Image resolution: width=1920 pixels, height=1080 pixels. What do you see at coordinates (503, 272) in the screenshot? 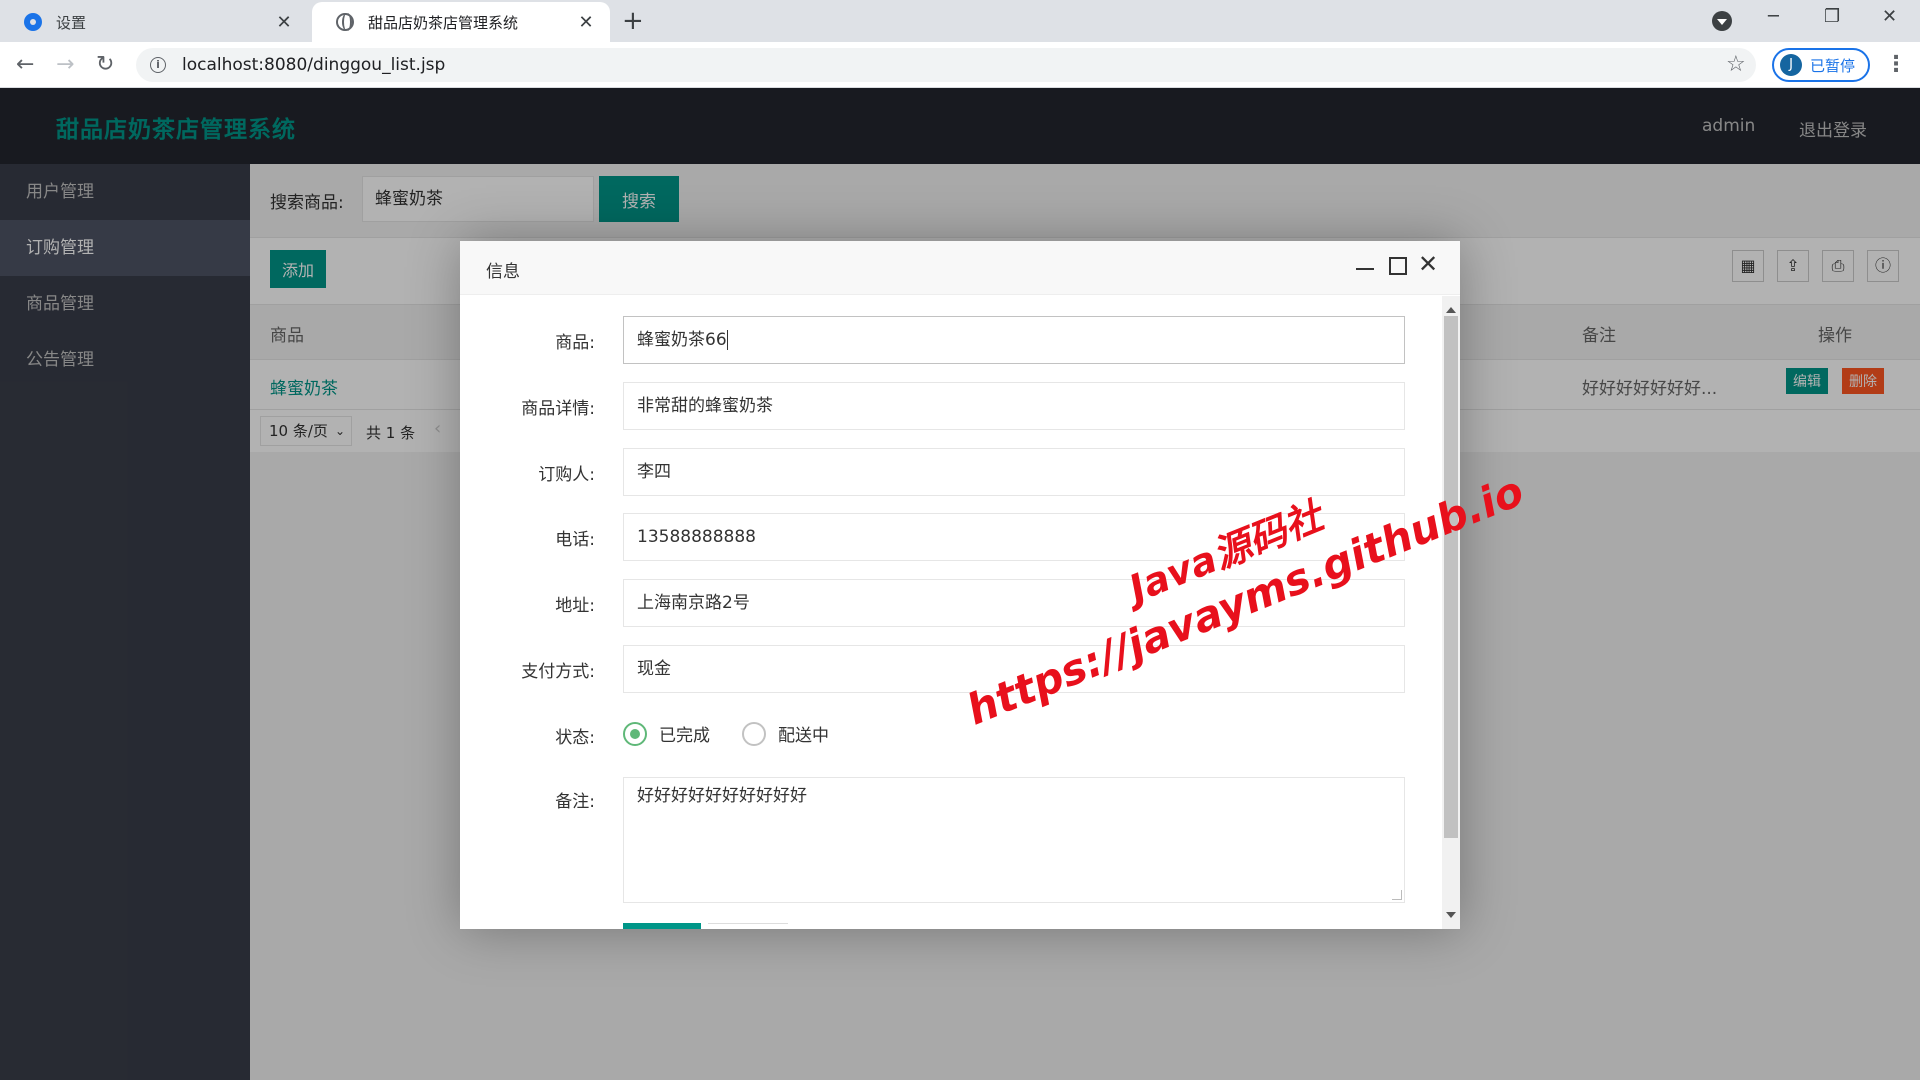
I see `dialog-title: 信息` at bounding box center [503, 272].